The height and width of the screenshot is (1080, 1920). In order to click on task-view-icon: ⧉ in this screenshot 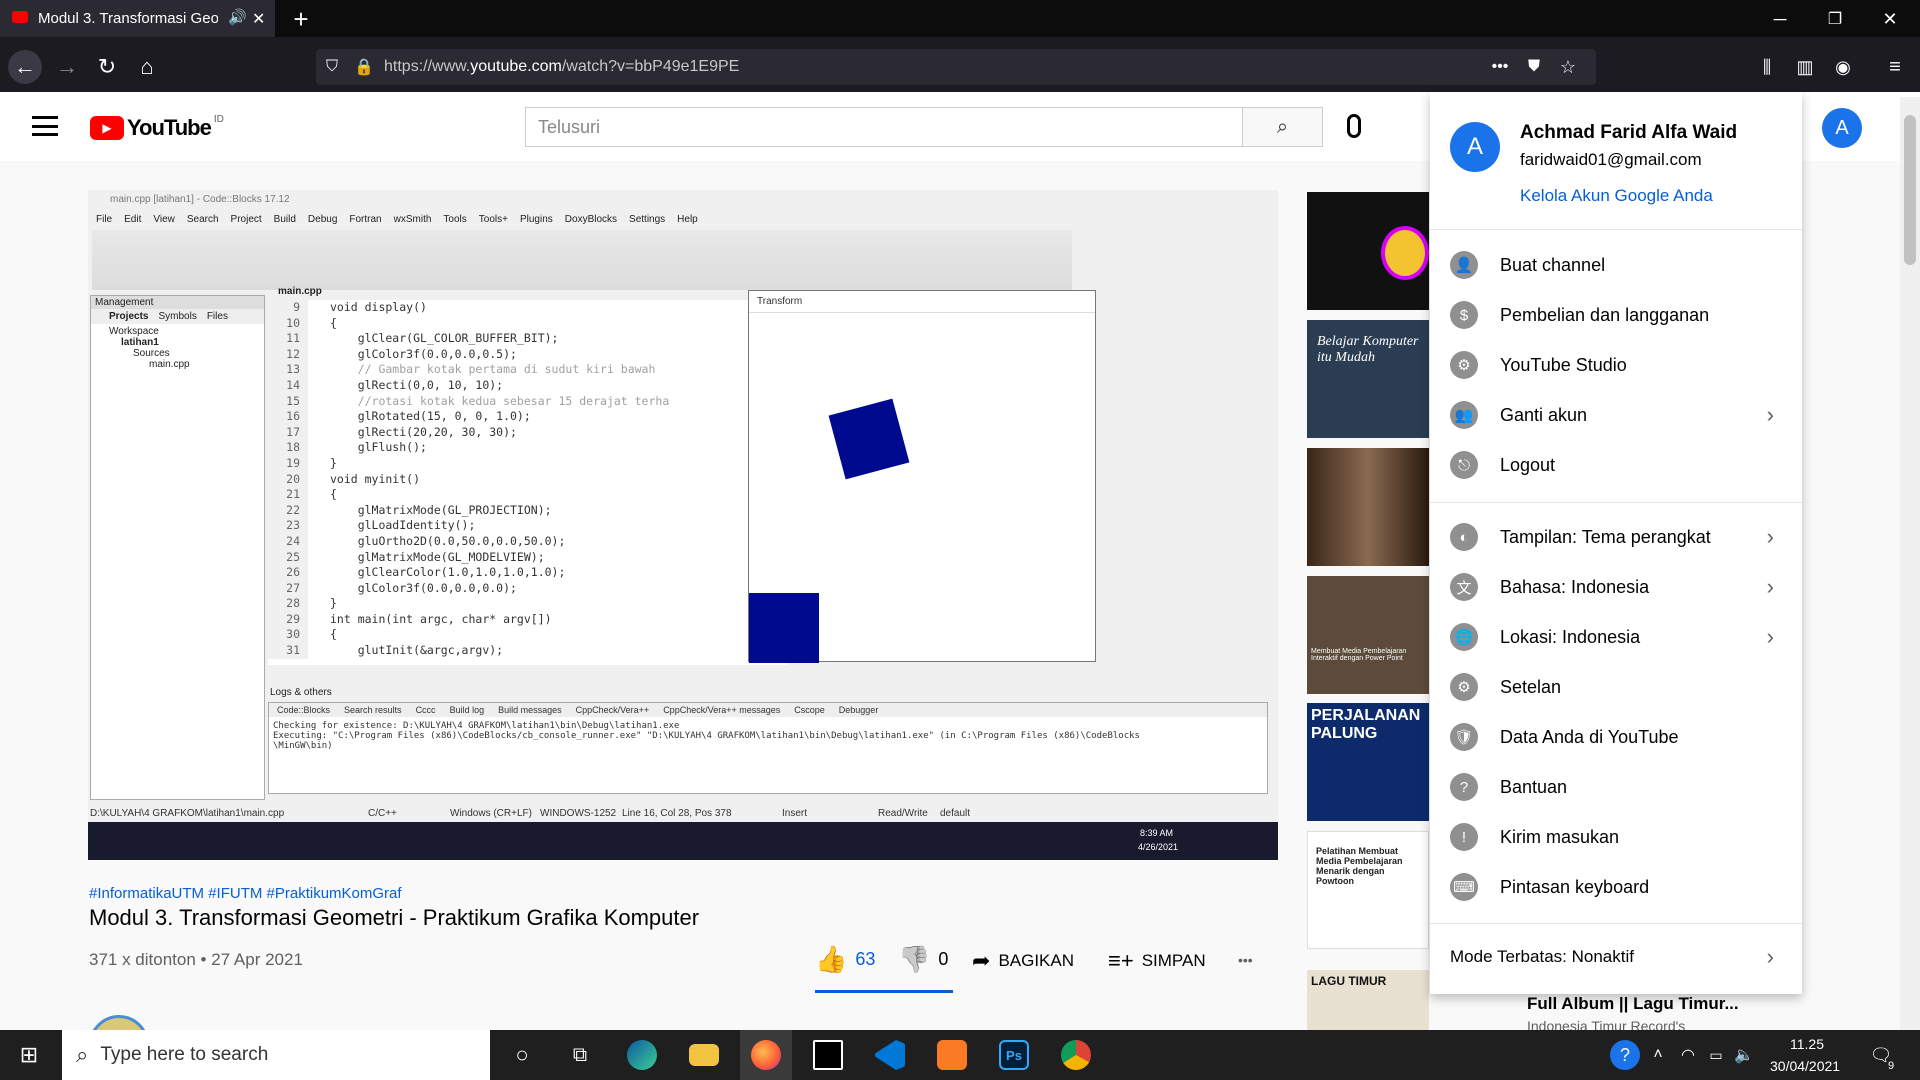, I will do `click(580, 1055)`.